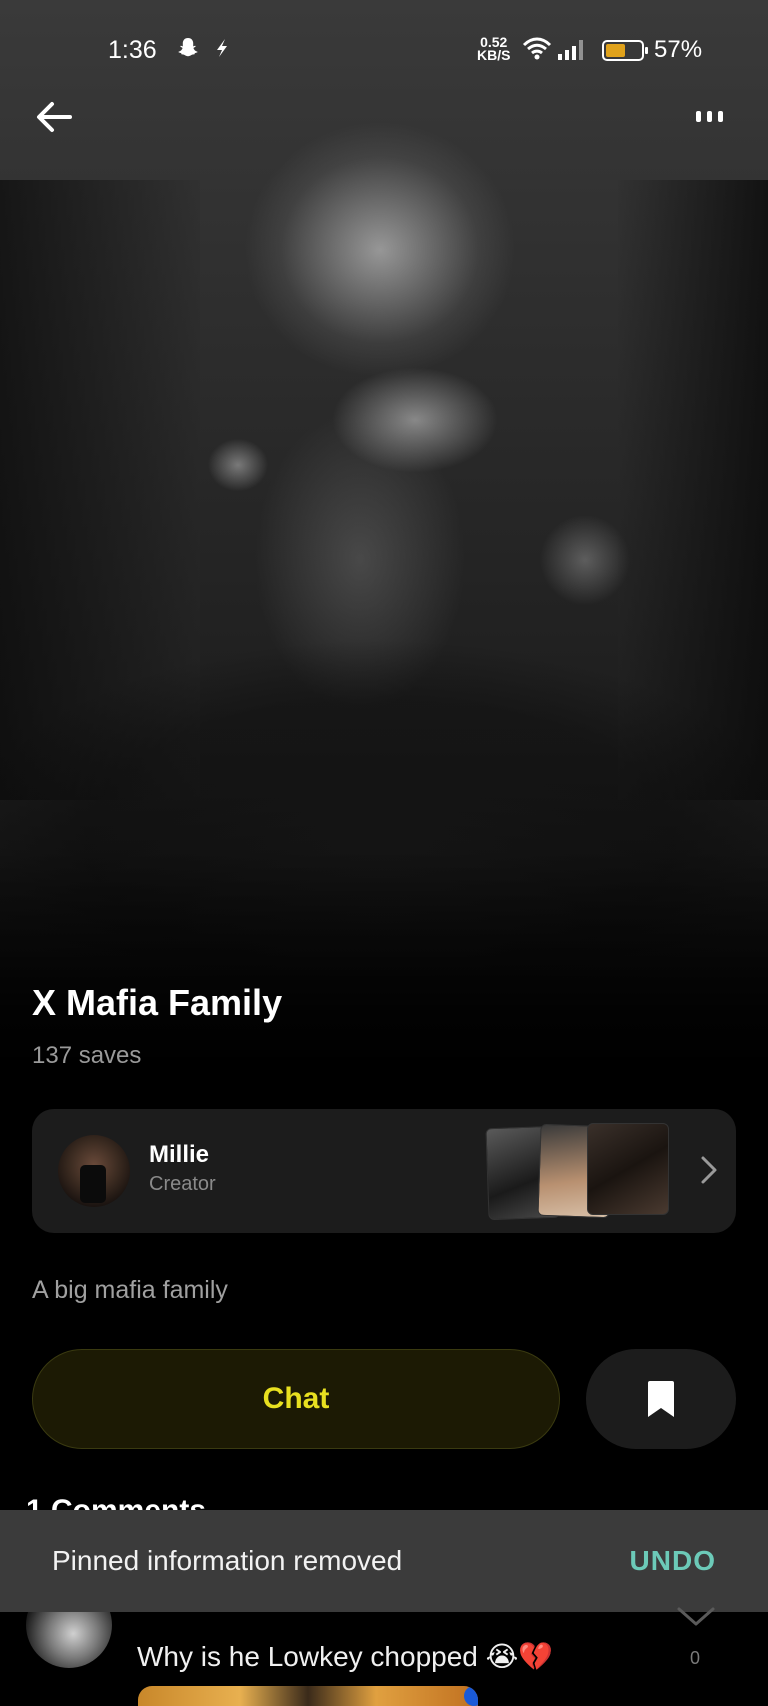 The height and width of the screenshot is (1706, 768). What do you see at coordinates (581, 1172) in the screenshot?
I see `creator-thumbnails` at bounding box center [581, 1172].